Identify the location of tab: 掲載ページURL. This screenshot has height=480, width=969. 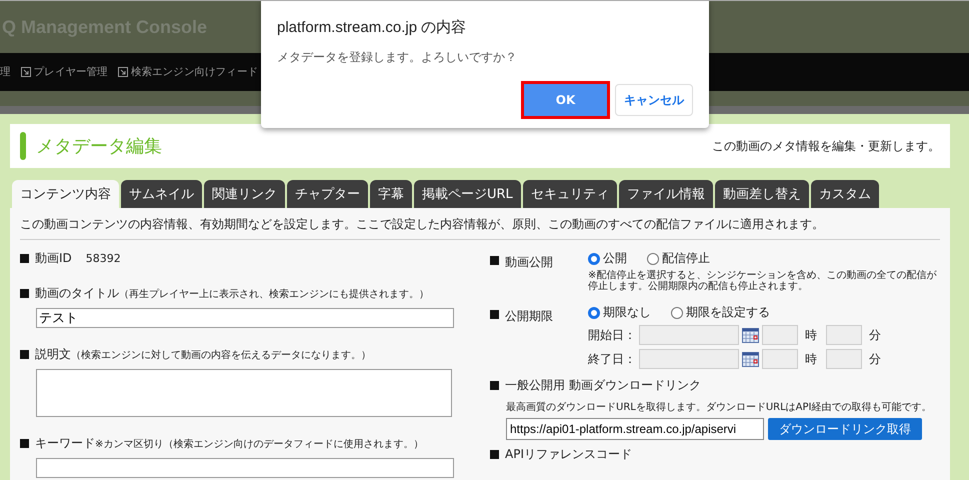
(467, 194).